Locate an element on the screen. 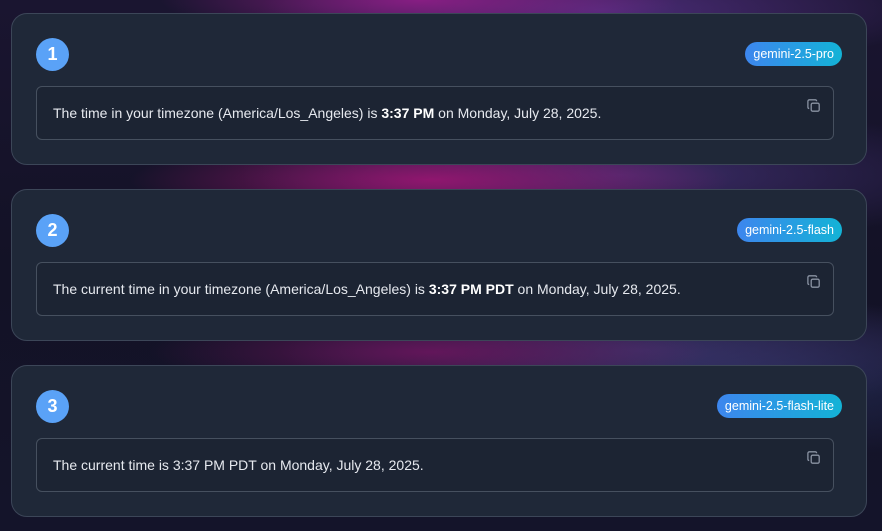 Image resolution: width=882 pixels, height=531 pixels. response-time-bold: 3:37 PM PDT is located at coordinates (471, 289).